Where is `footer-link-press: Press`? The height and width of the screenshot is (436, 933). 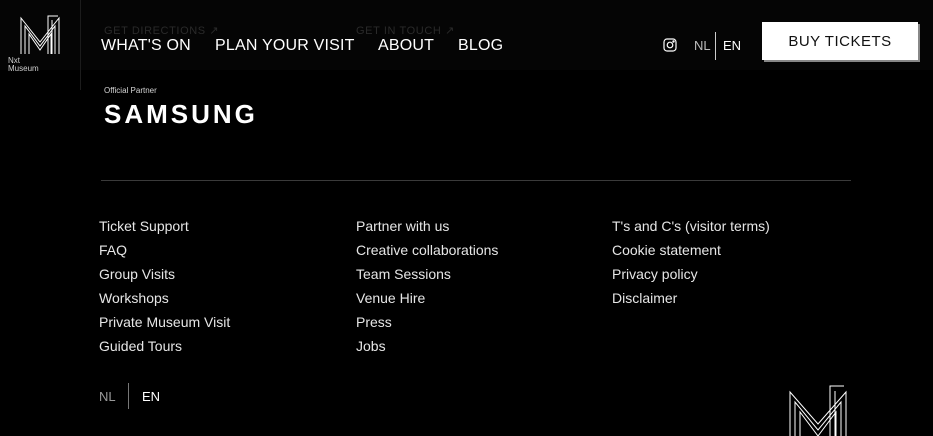
footer-link-press: Press is located at coordinates (427, 322).